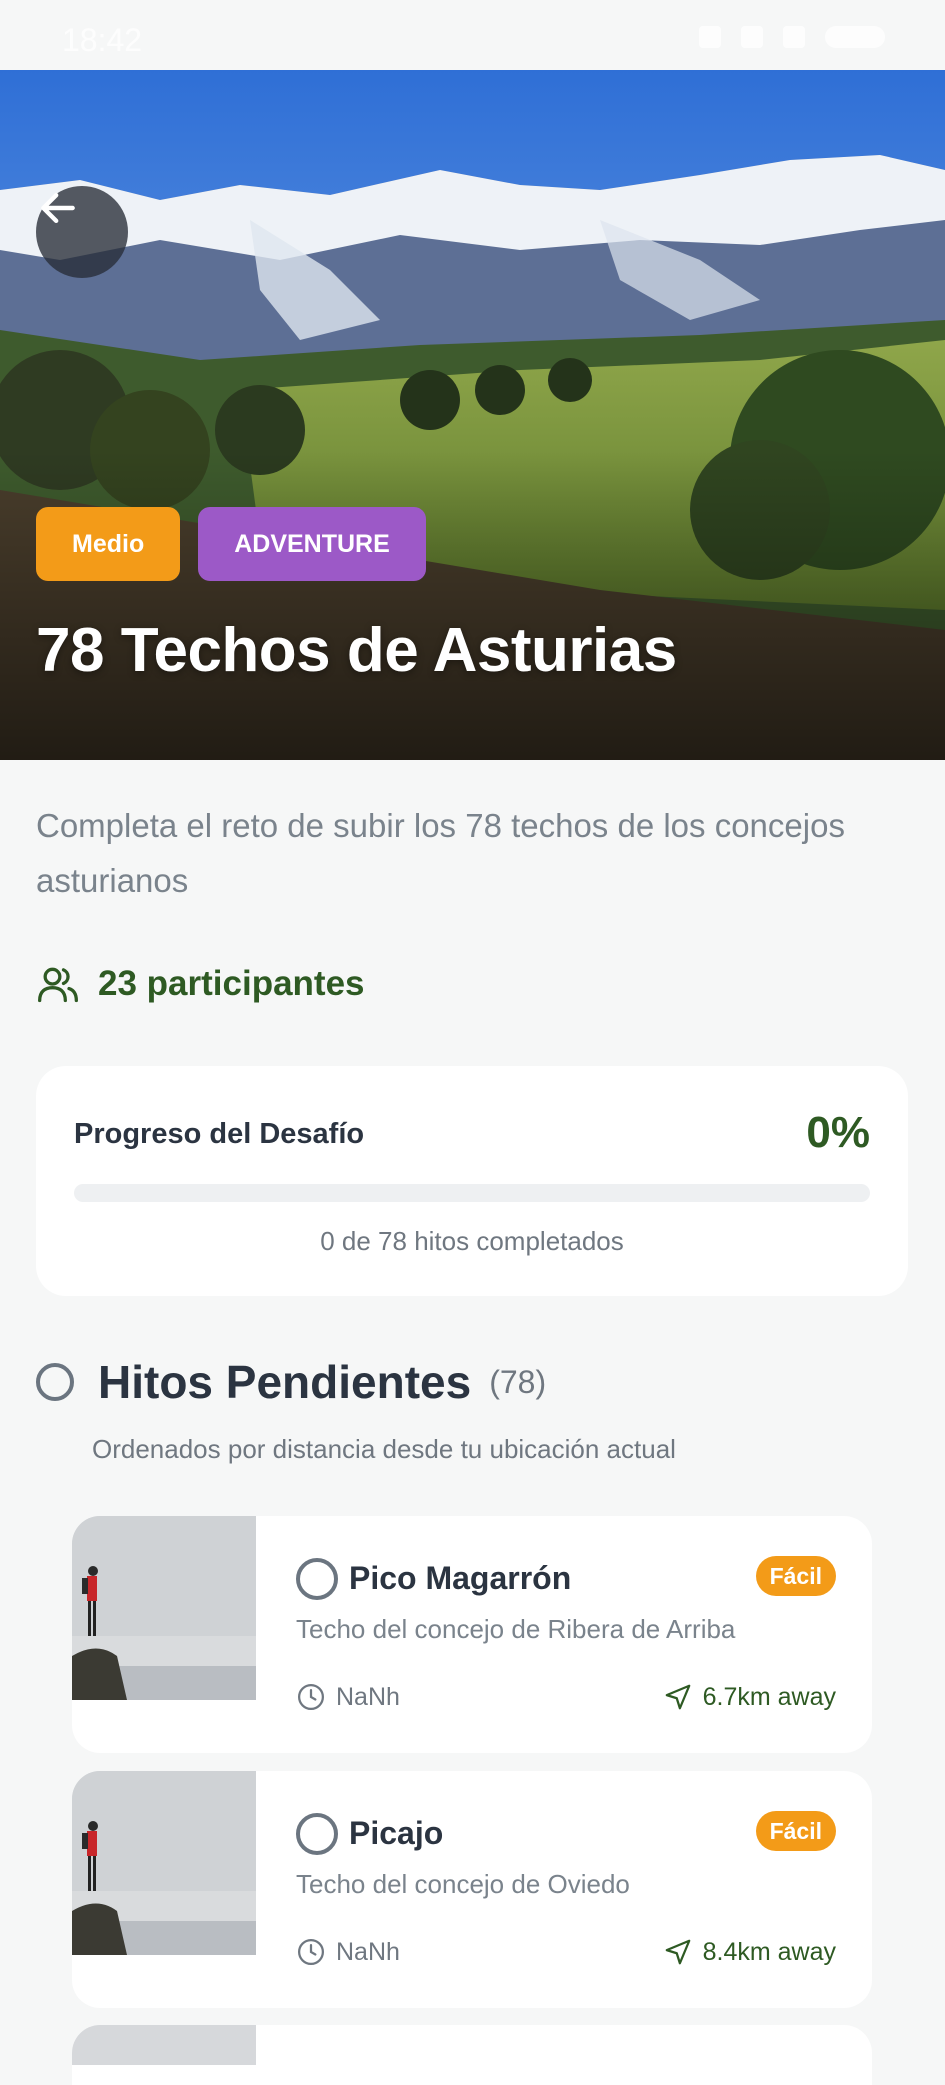  I want to click on status-bar: 18:42, so click(472, 35).